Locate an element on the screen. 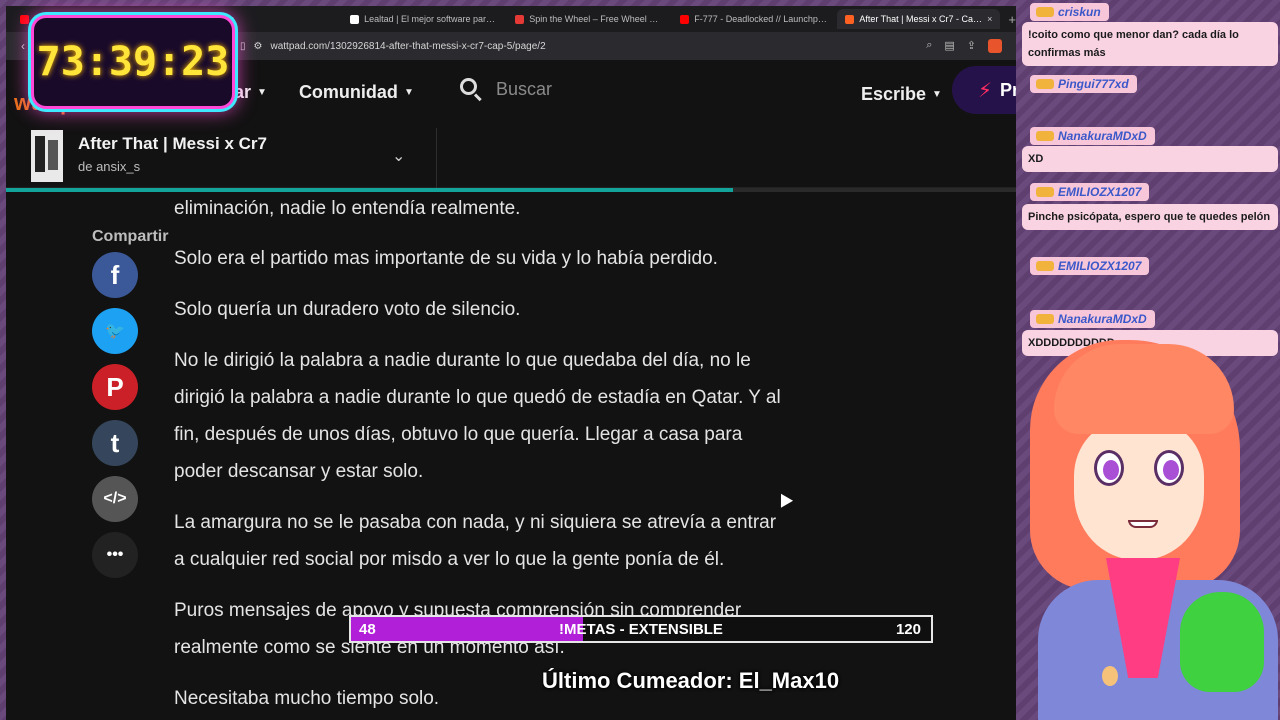 Image resolution: width=1280 pixels, height=720 pixels. write-button: Escribe ▼ is located at coordinates (901, 94).